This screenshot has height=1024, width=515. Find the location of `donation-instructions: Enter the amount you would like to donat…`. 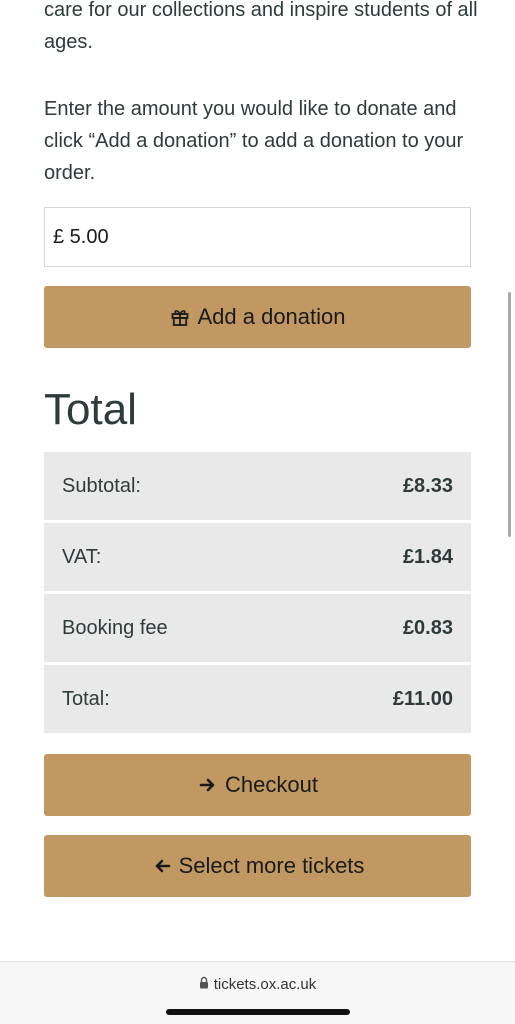

donation-instructions: Enter the amount you would like to donat… is located at coordinates (254, 141).